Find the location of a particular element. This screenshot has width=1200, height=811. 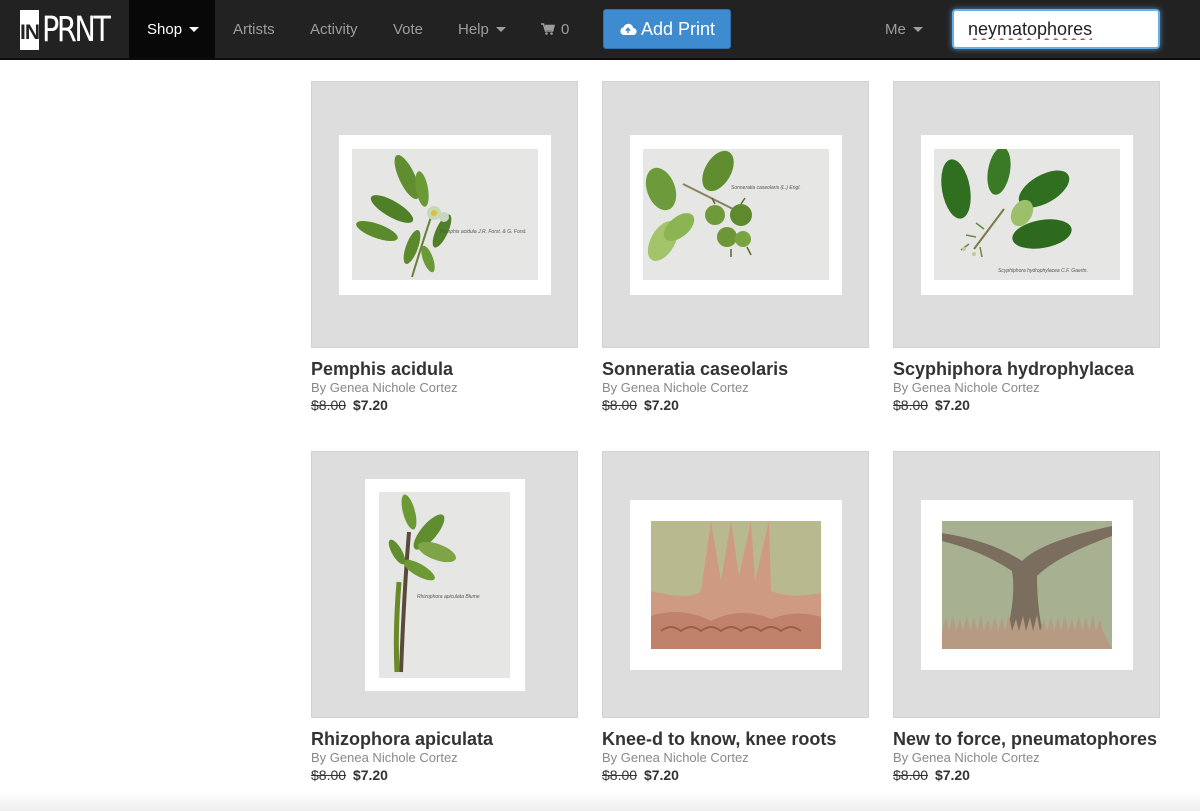

product-title: New to force, pneumatophores is located at coordinates (1026, 739).